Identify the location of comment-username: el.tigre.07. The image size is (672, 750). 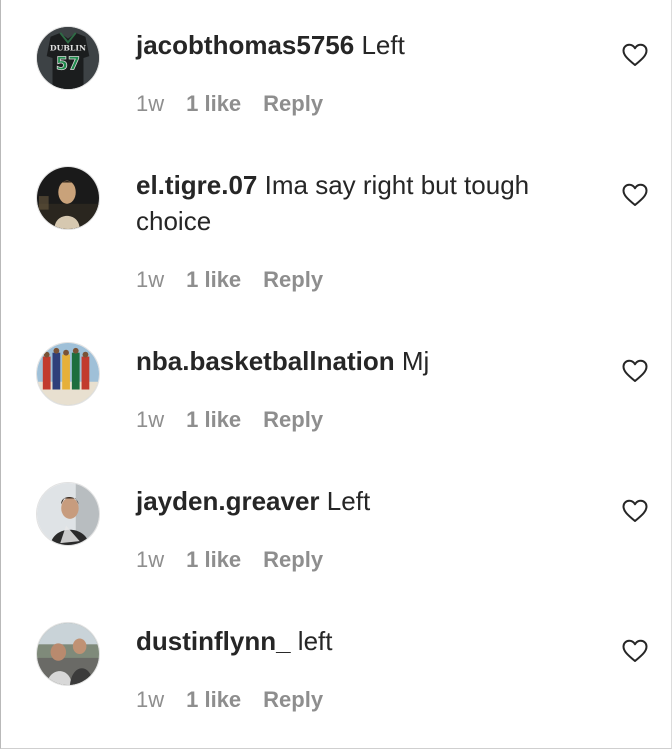
(196, 185).